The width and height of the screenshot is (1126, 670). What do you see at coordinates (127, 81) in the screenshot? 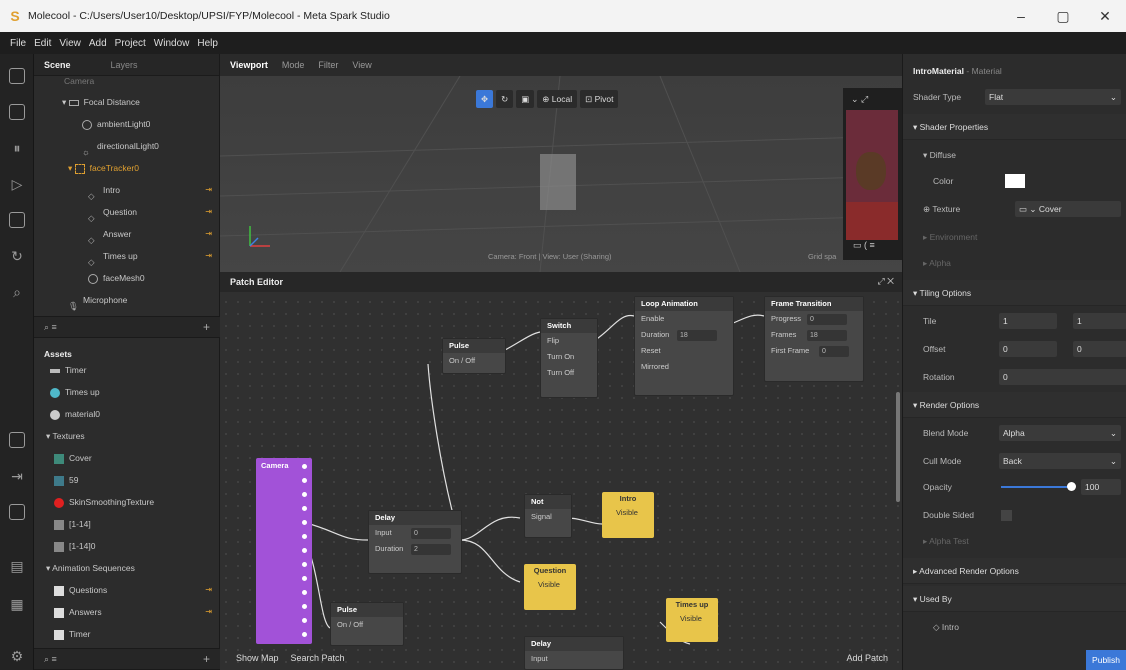
I see `tree-item-camera: Camera` at bounding box center [127, 81].